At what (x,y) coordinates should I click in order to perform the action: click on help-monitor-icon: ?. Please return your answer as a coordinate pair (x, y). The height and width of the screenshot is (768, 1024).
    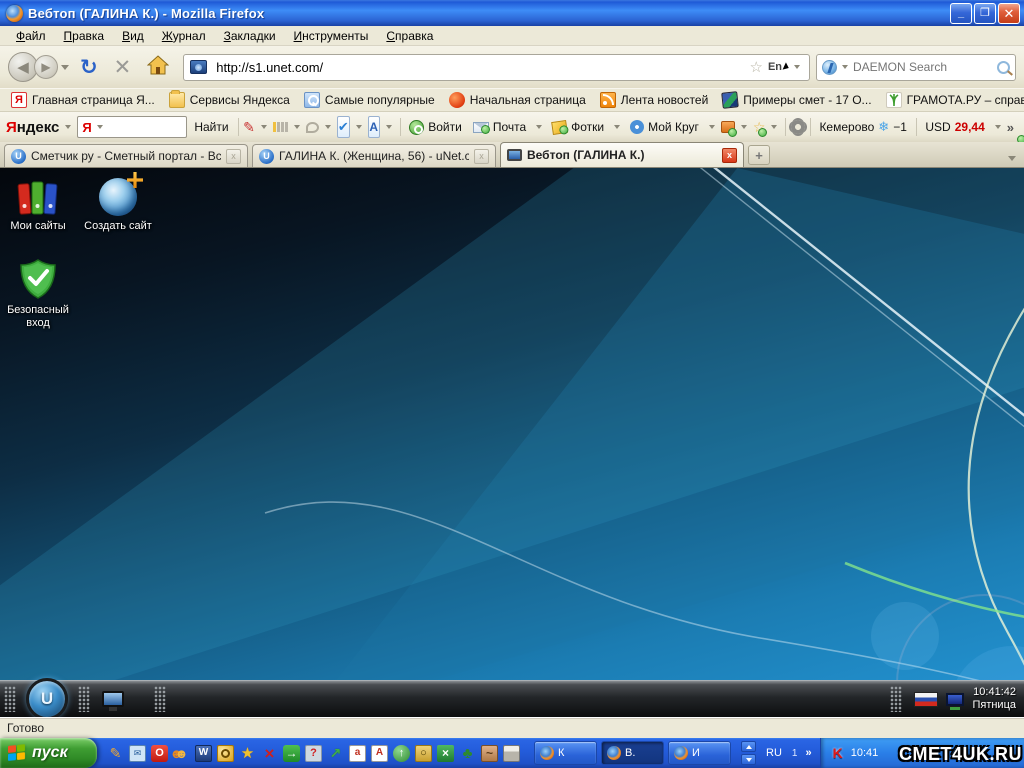
    Looking at the image, I should click on (313, 753).